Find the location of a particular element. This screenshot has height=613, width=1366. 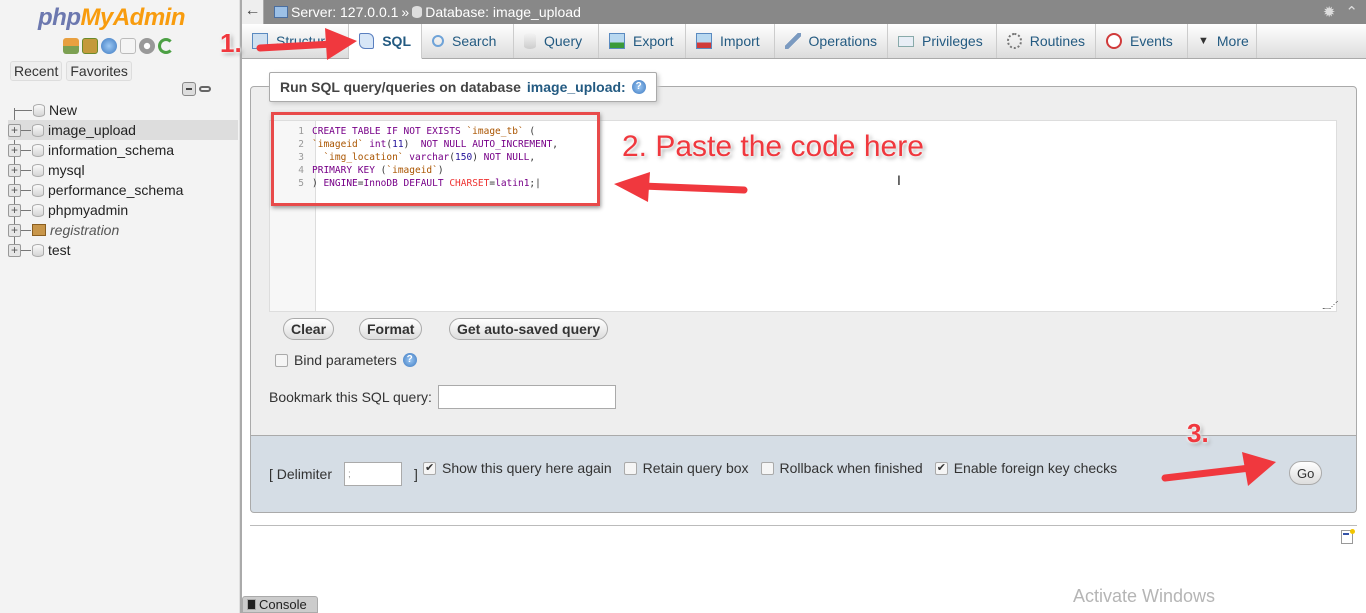

collapse-sidebar-button: ← is located at coordinates (253, 12).